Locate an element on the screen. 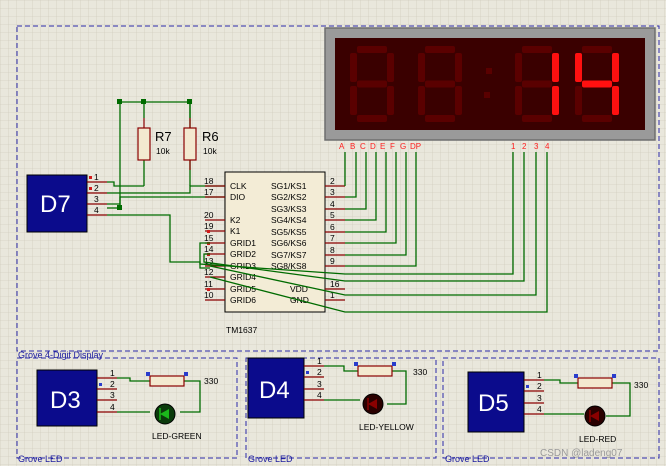  svg-text: 18 is located at coordinates (209, 181).